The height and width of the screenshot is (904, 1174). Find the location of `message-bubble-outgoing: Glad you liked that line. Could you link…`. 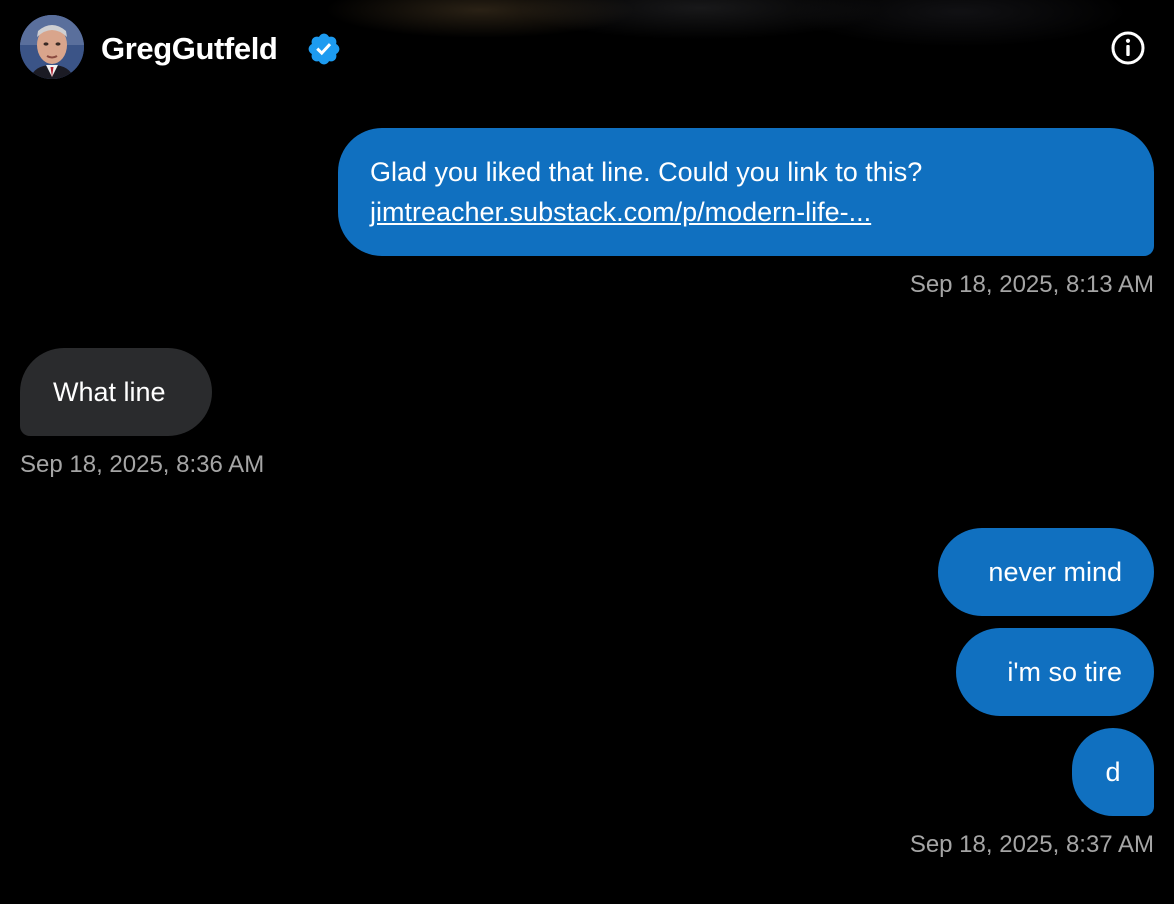

message-bubble-outgoing: Glad you liked that line. Could you link… is located at coordinates (746, 192).